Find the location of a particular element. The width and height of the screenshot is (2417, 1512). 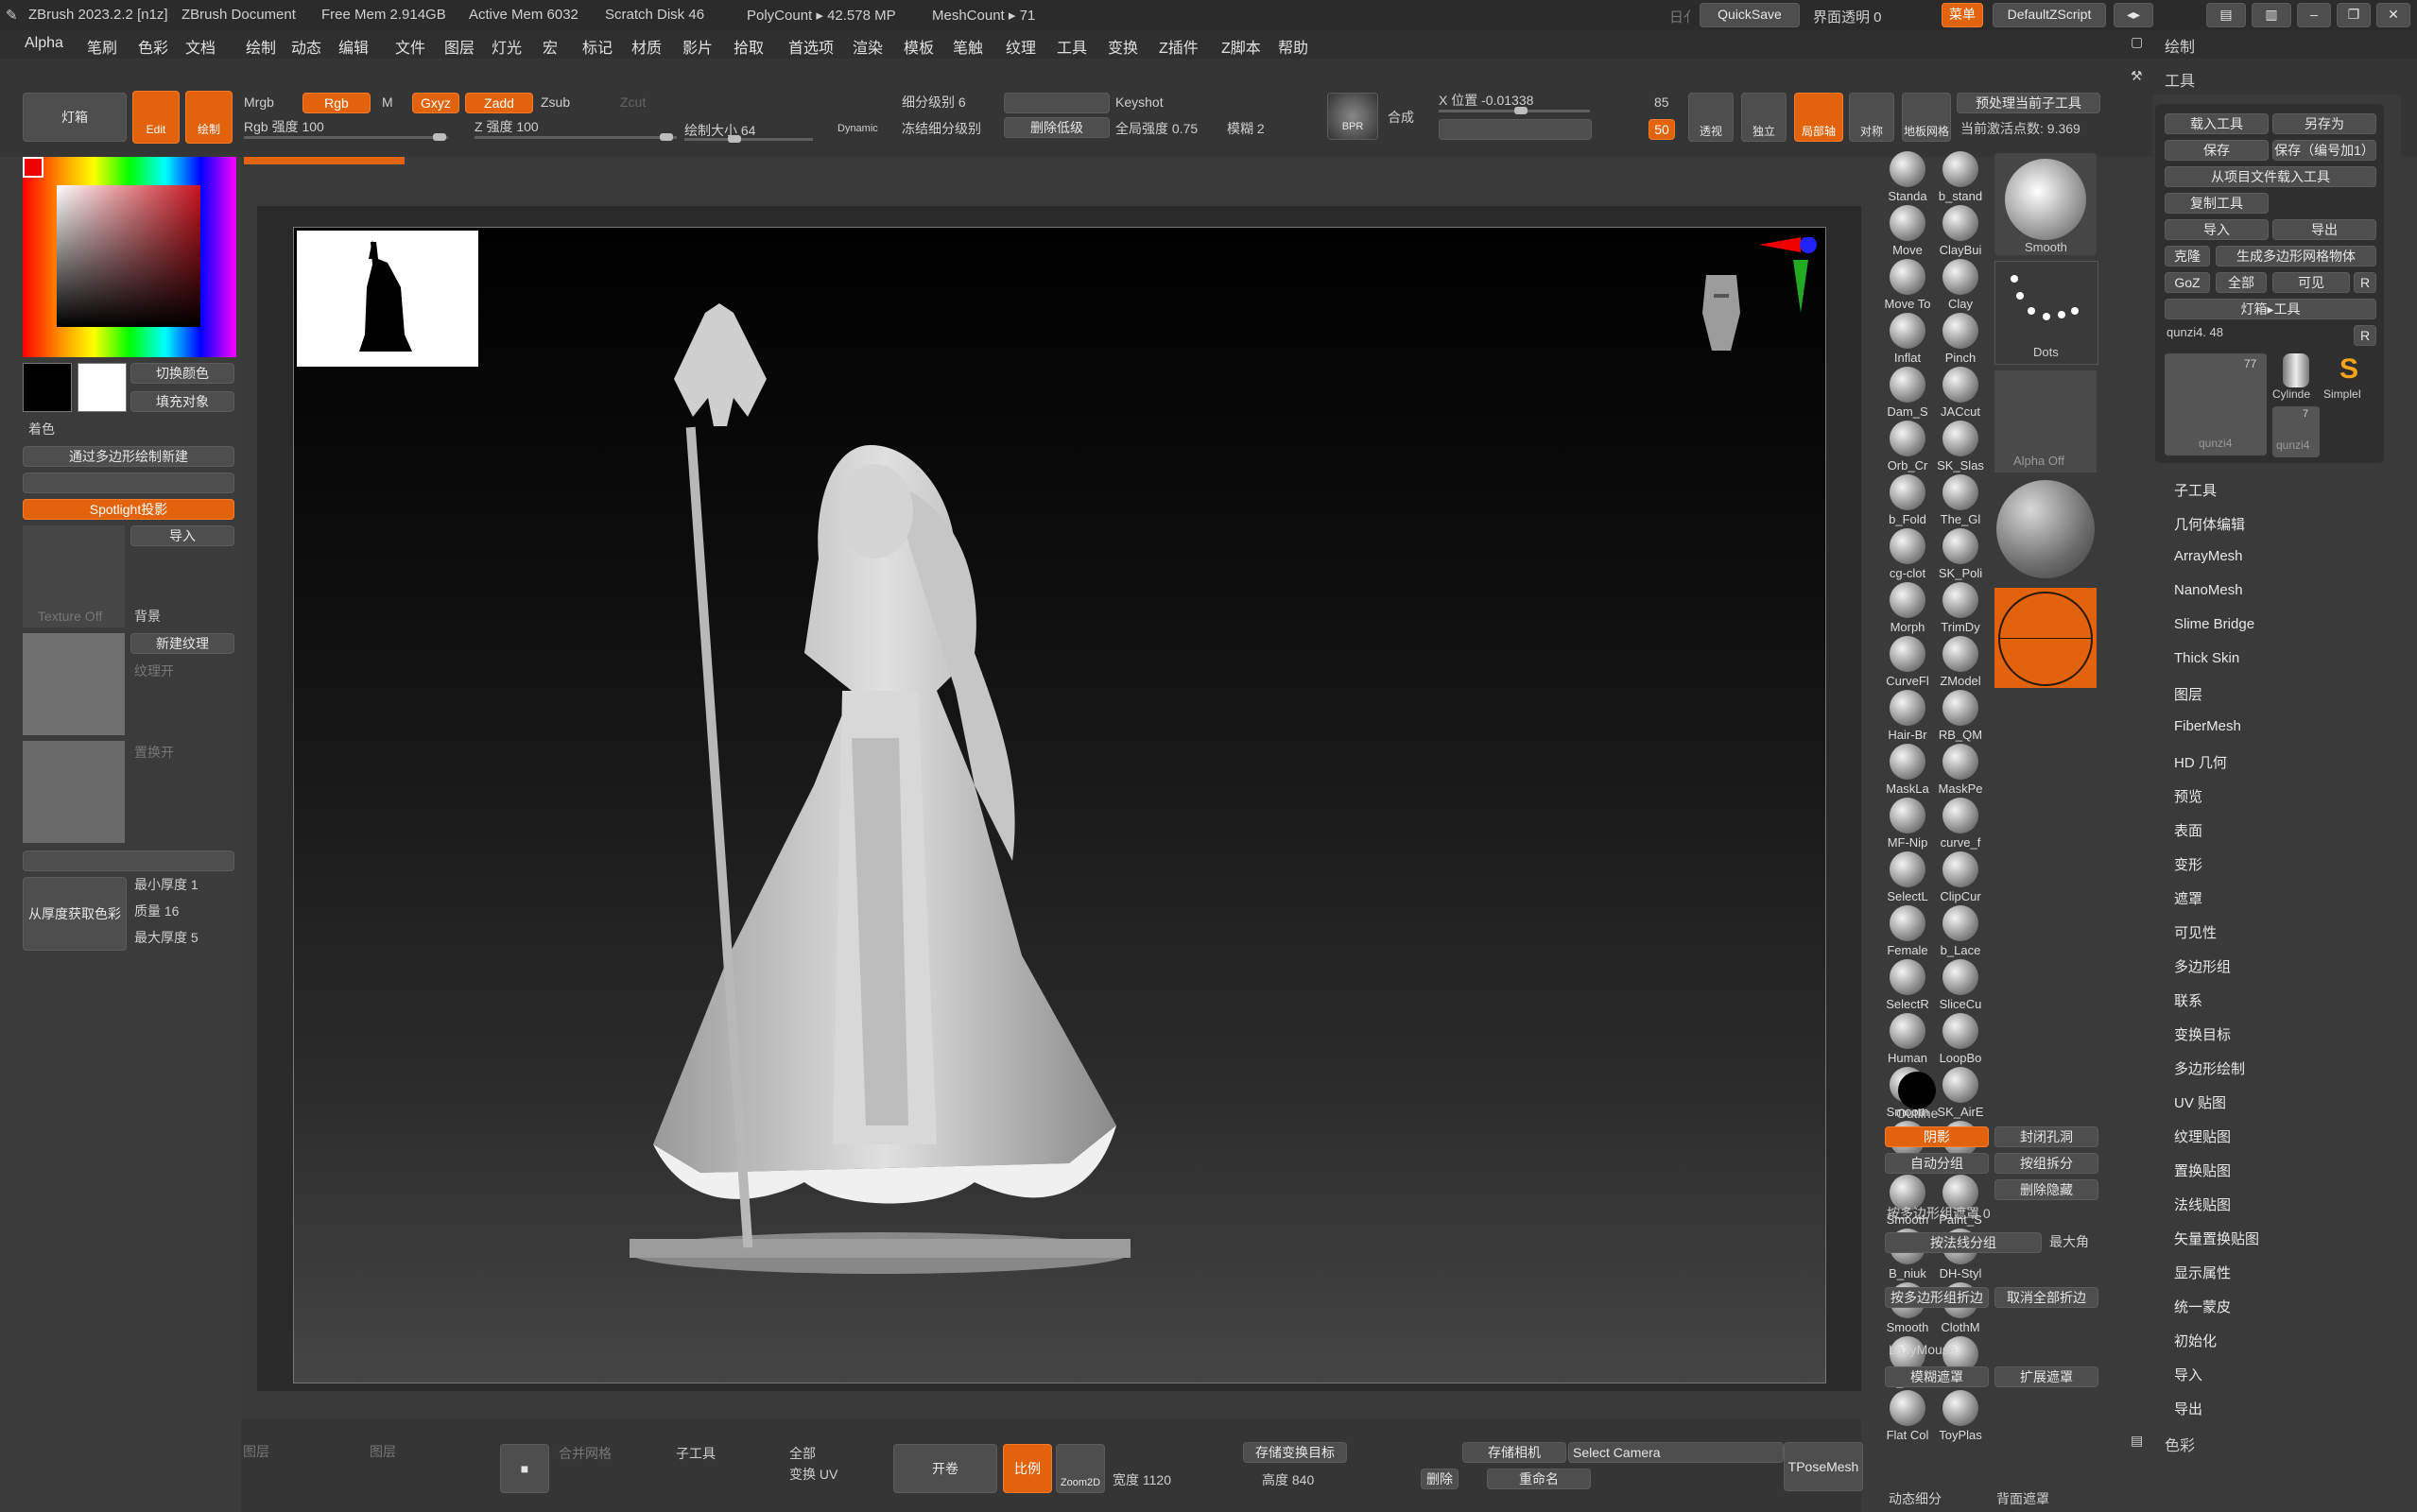

brush-23: MaskPe is located at coordinates (1960, 770).